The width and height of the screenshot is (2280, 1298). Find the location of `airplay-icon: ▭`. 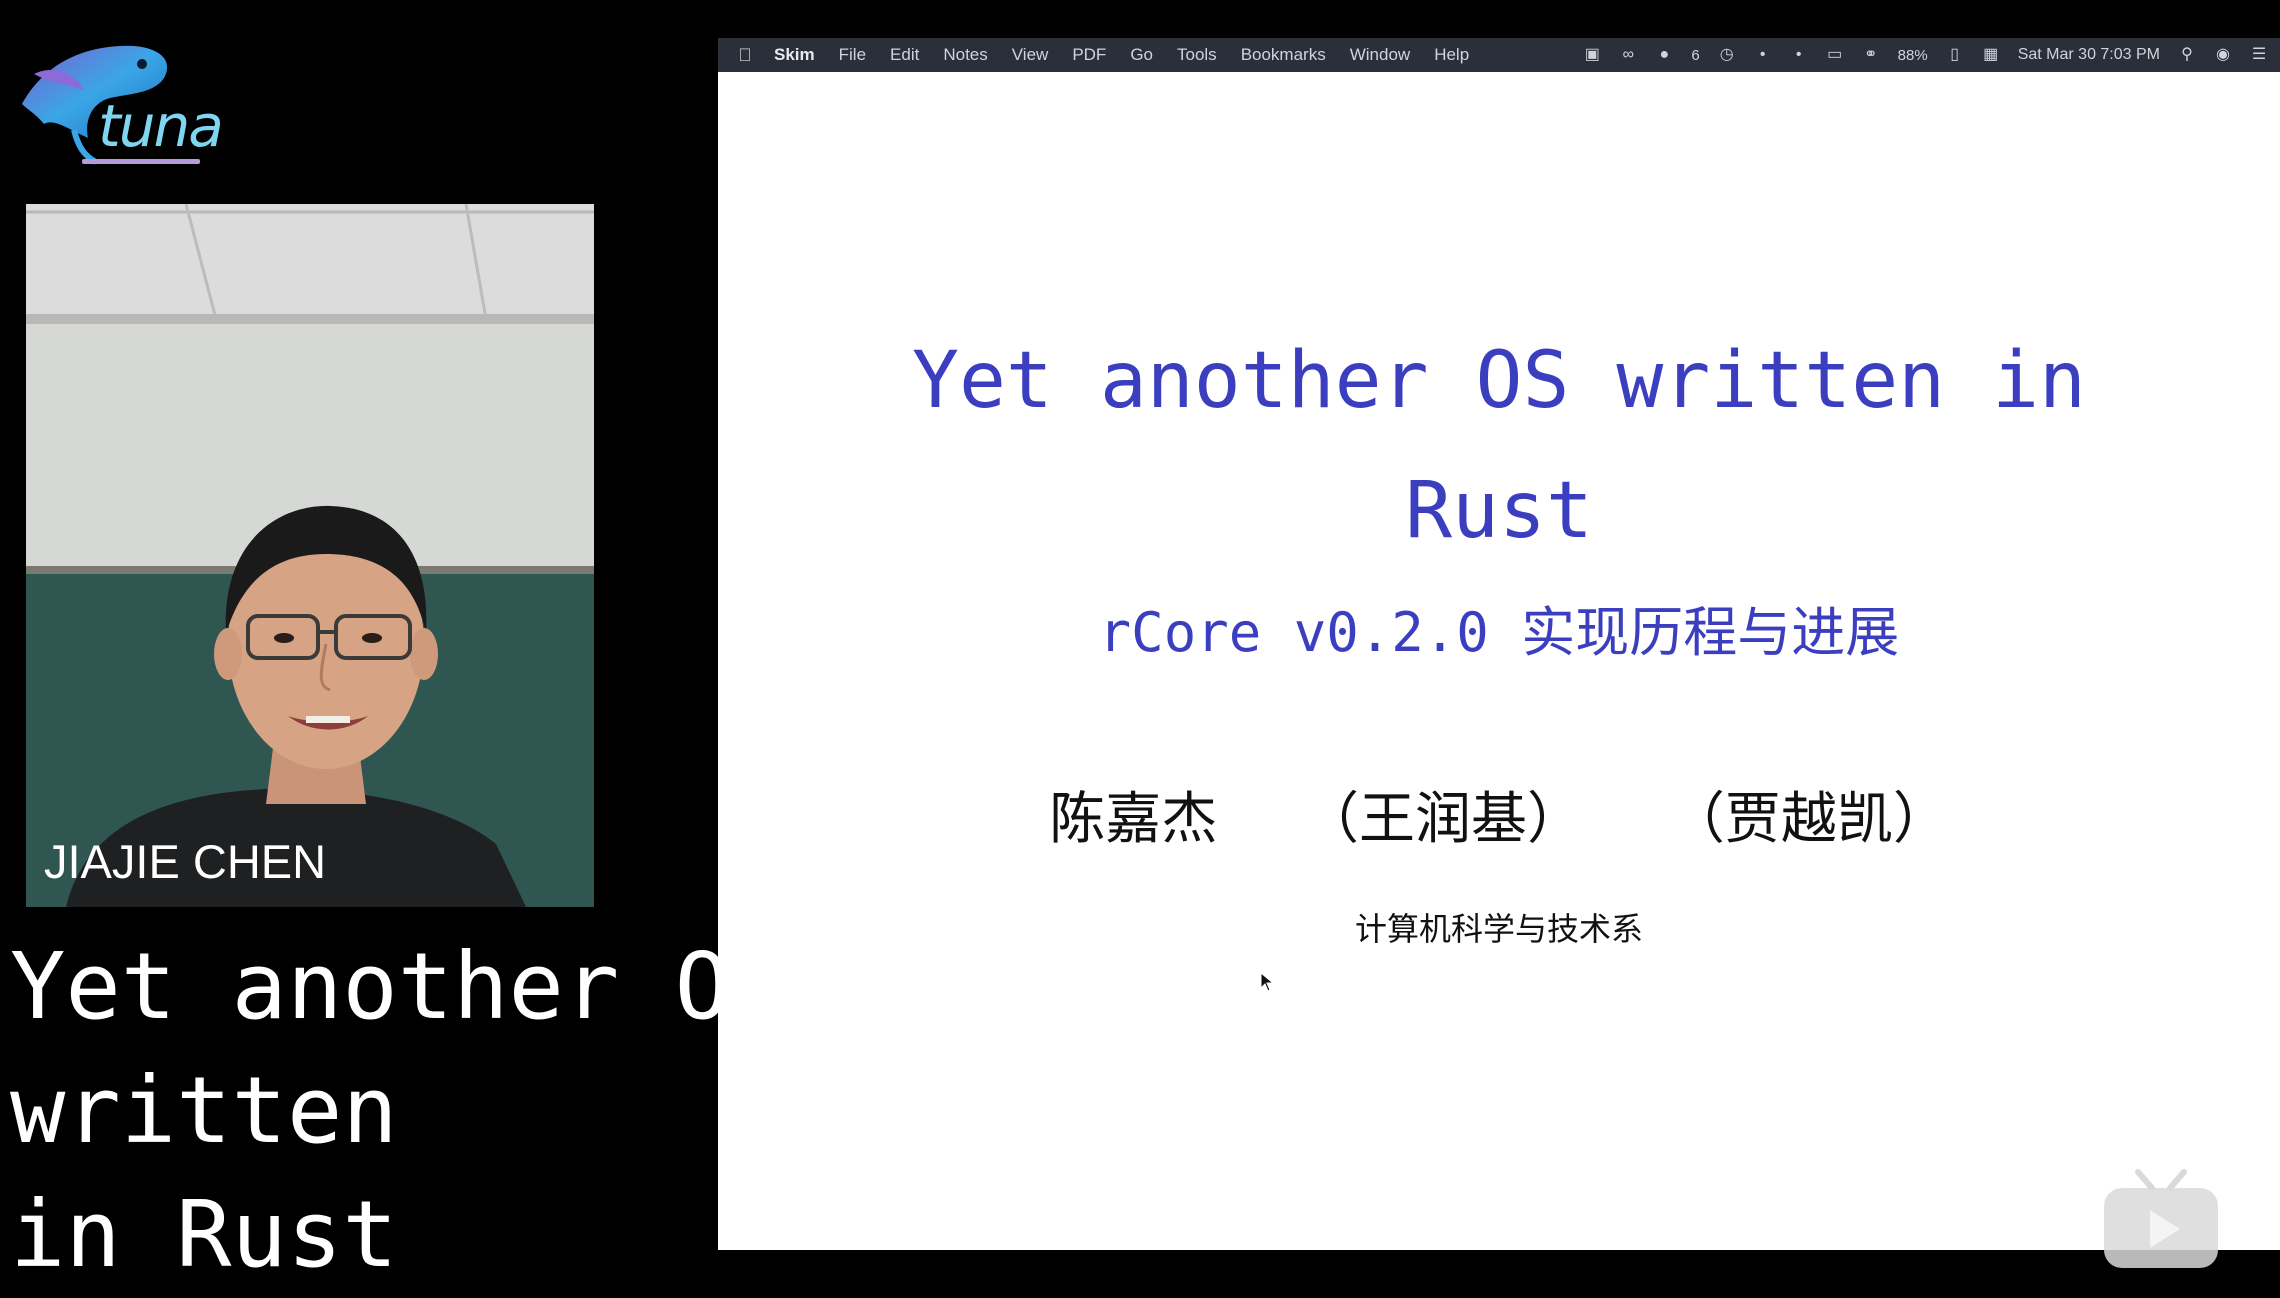

airplay-icon: ▭ is located at coordinates (1835, 55).